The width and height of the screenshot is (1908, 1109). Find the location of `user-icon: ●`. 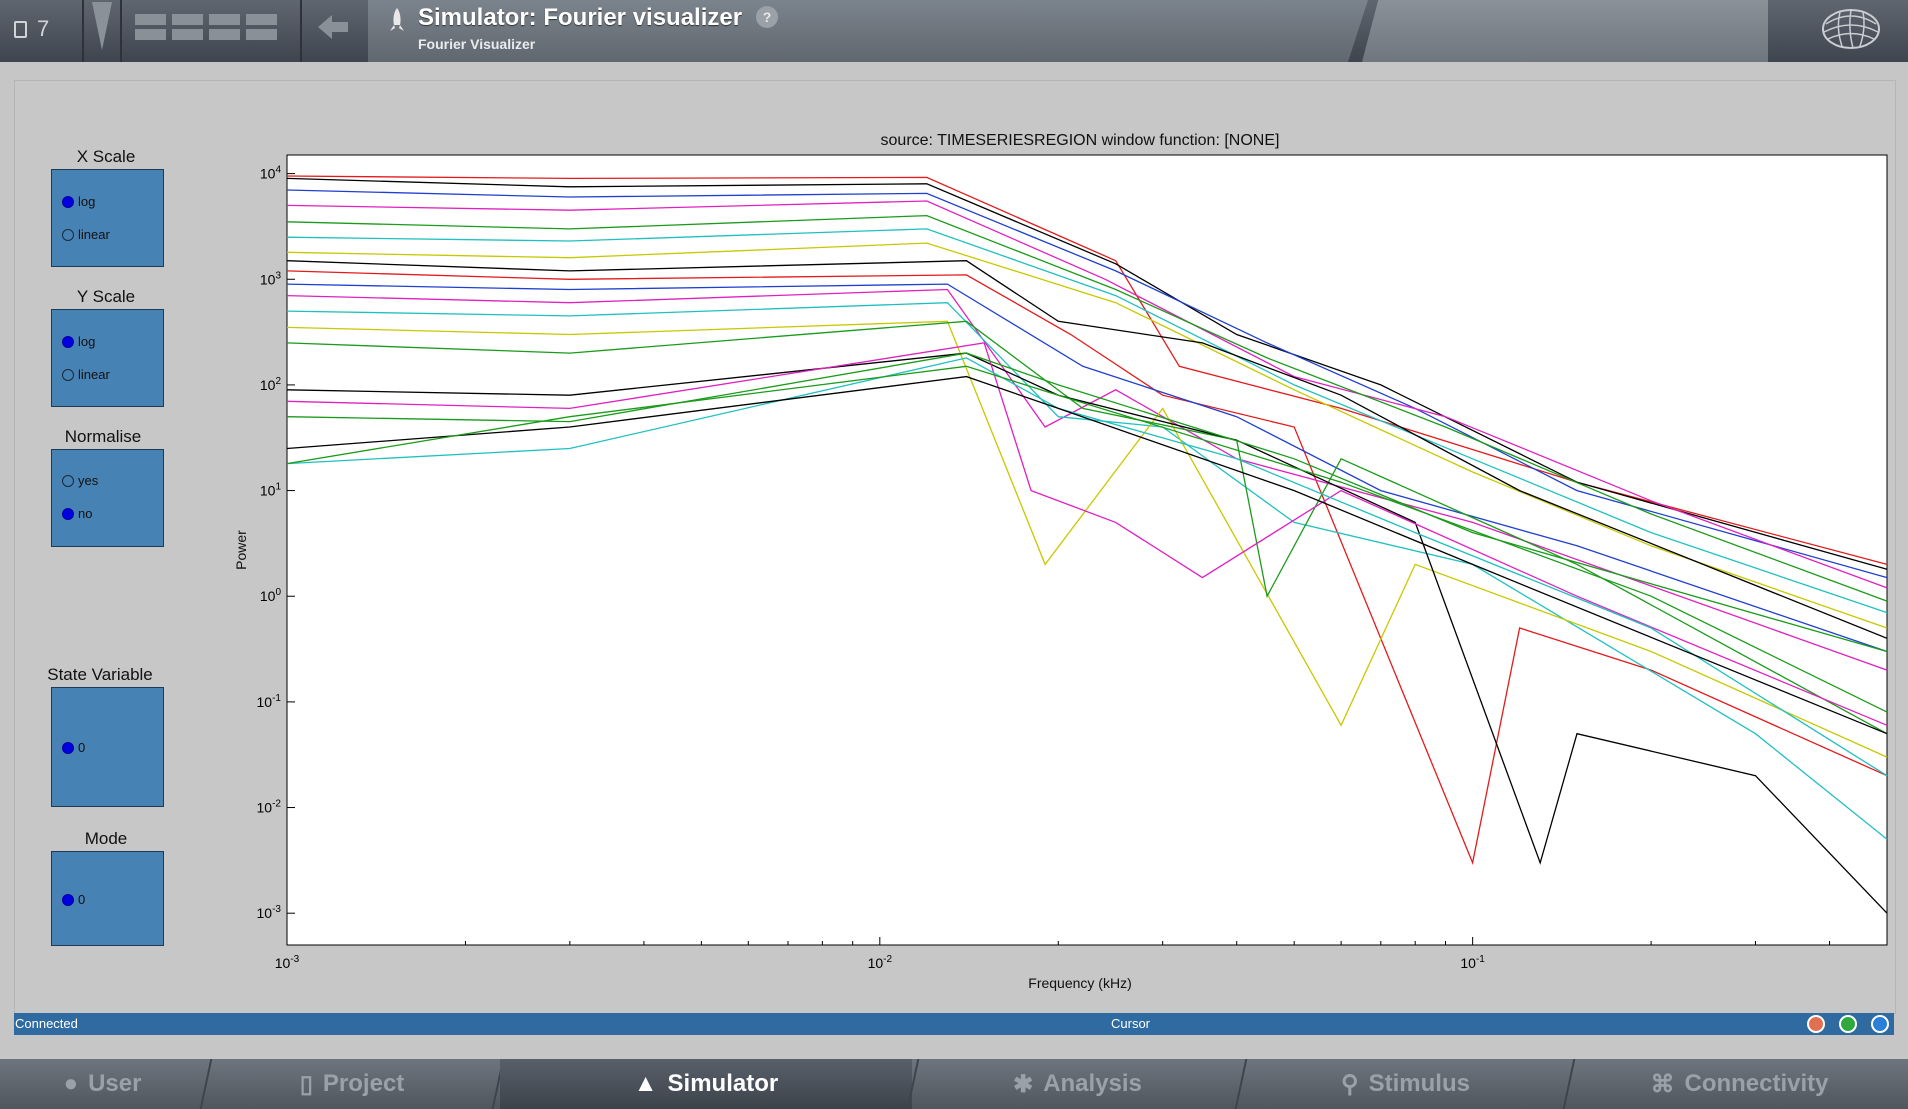

user-icon: ● is located at coordinates (71, 1083).